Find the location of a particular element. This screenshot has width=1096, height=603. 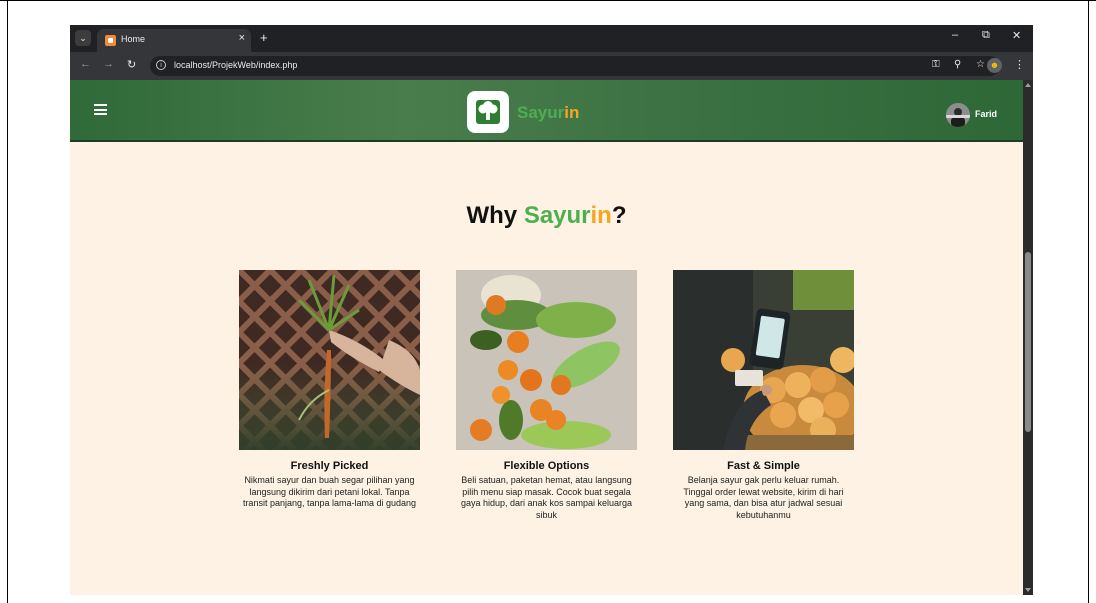

tab-close-icon: × is located at coordinates (242, 38).